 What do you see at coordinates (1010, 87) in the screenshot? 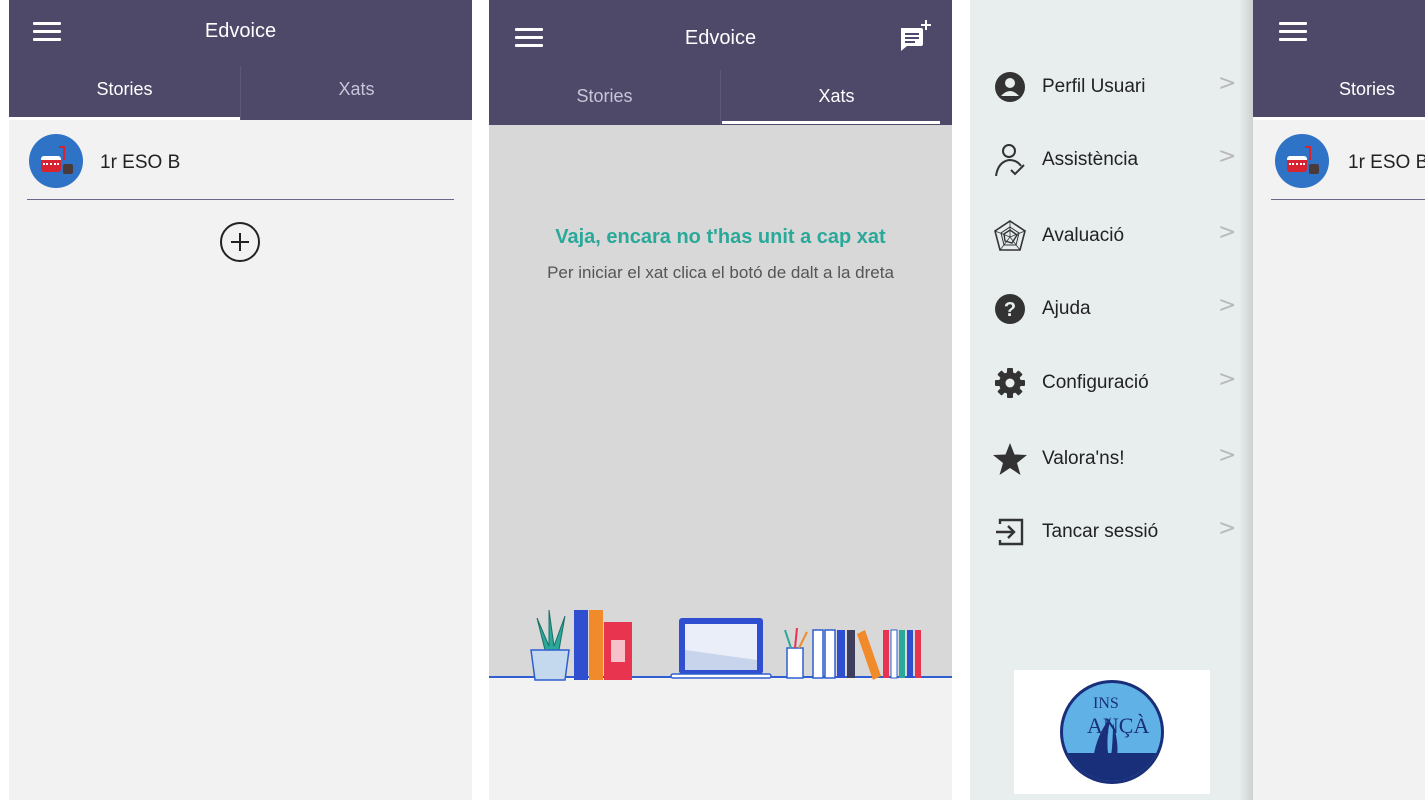
I see `user-circle-icon` at bounding box center [1010, 87].